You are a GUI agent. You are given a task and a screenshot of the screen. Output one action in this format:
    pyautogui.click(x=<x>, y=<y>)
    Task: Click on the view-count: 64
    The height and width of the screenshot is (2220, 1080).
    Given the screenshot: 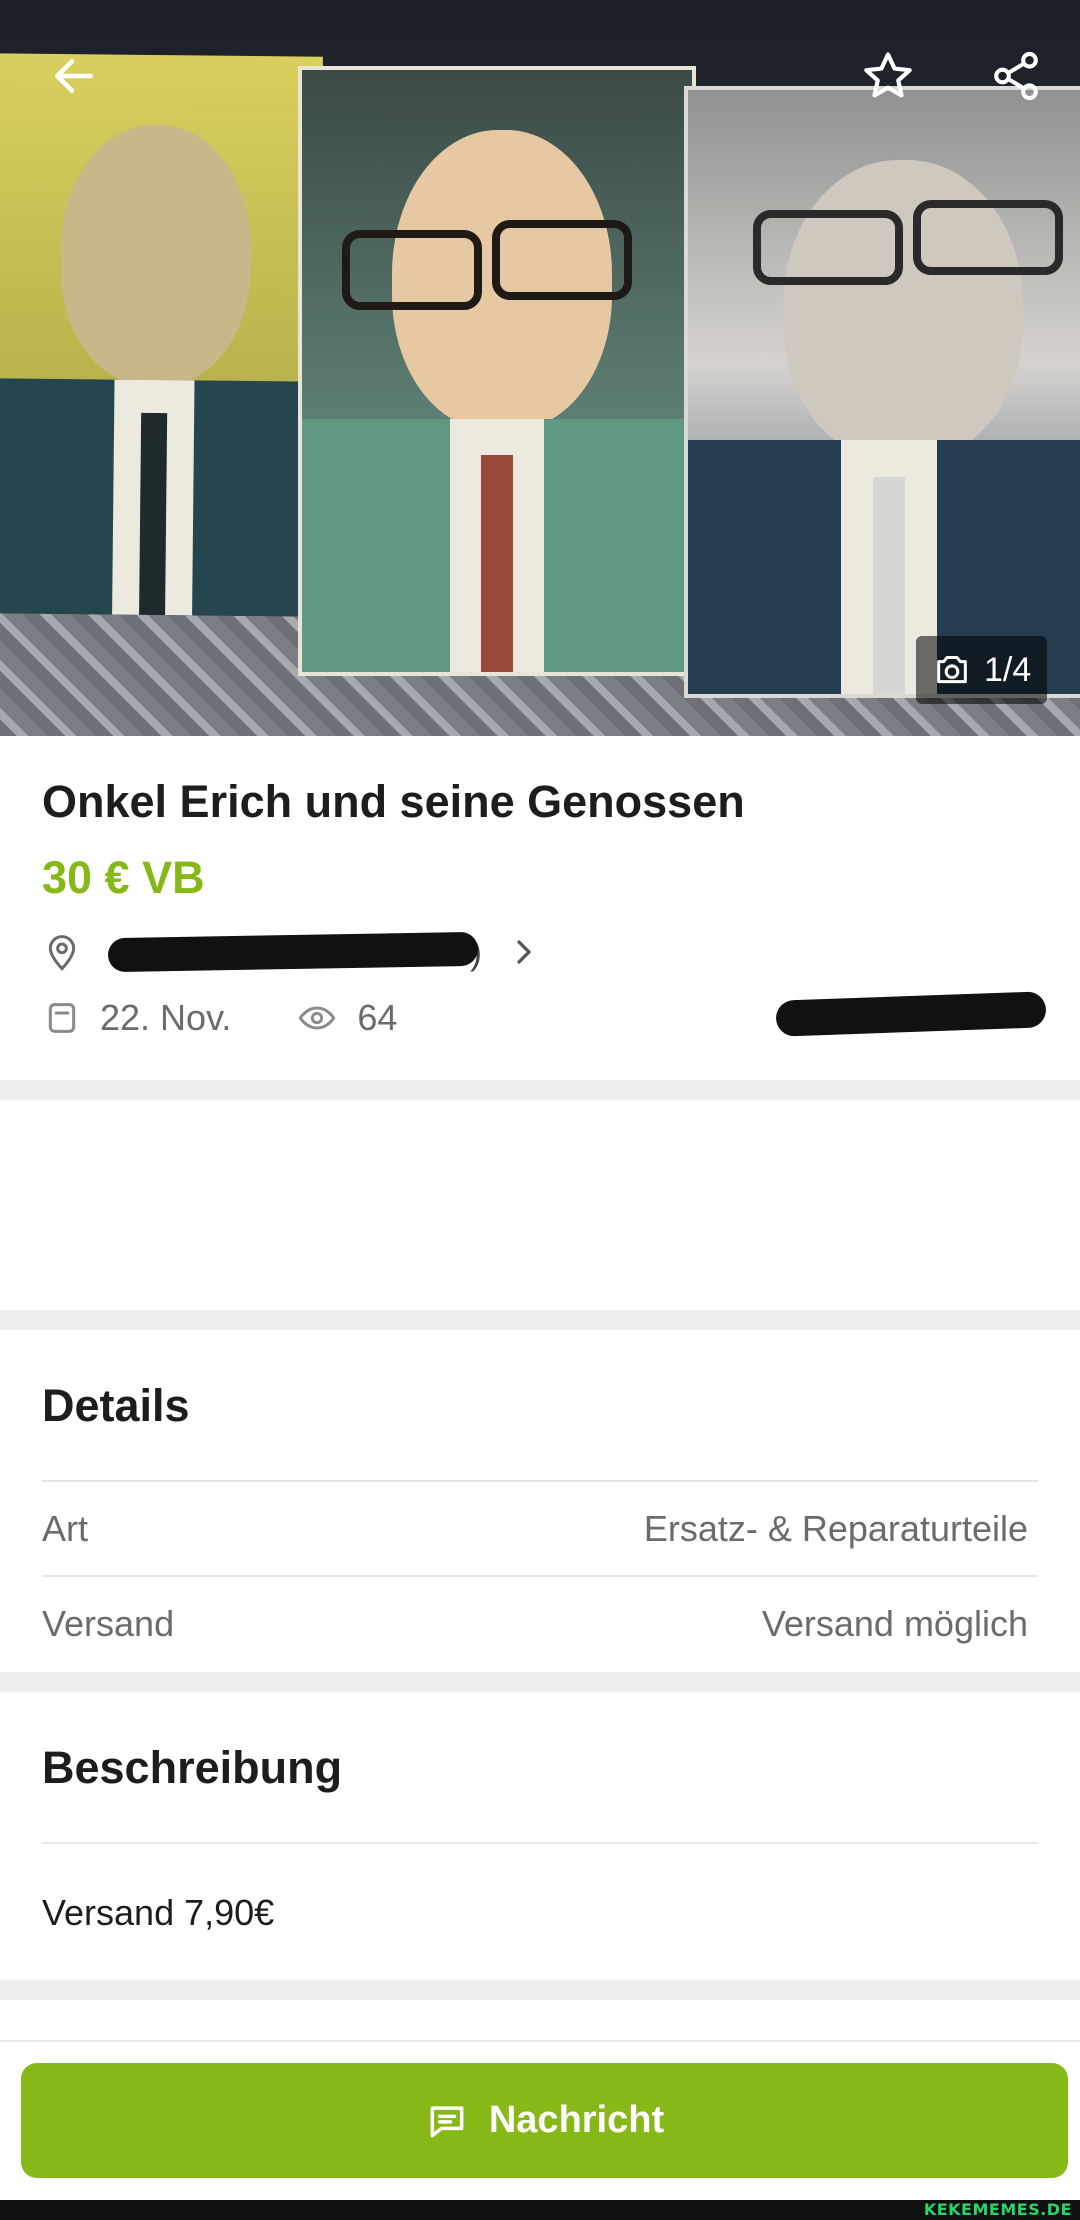 What is the action you would take?
    pyautogui.click(x=377, y=1017)
    